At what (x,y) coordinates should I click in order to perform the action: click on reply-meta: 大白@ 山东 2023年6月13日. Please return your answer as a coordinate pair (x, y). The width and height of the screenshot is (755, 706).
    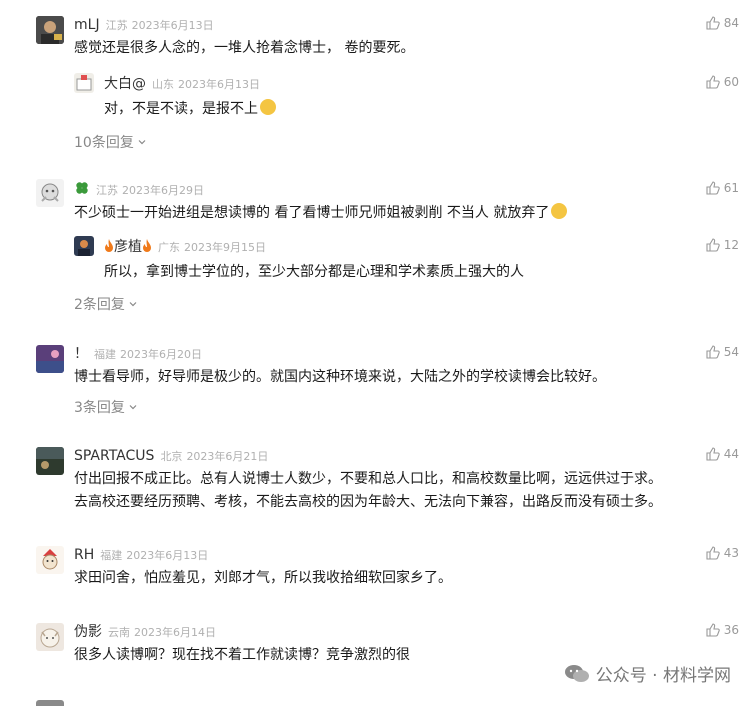
    Looking at the image, I should click on (182, 83).